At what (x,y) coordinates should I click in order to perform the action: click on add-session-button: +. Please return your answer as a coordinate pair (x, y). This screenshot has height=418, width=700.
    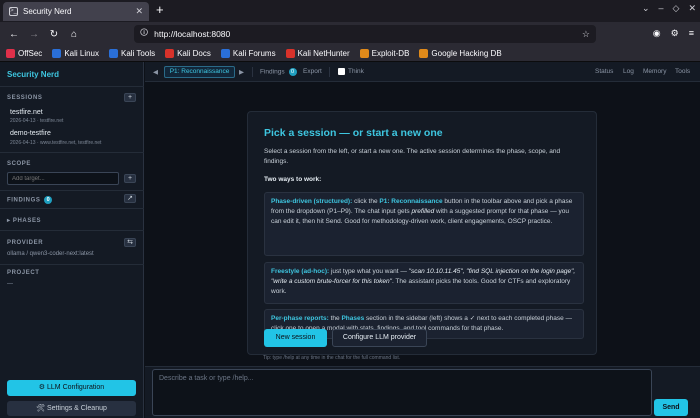
    Looking at the image, I should click on (130, 97).